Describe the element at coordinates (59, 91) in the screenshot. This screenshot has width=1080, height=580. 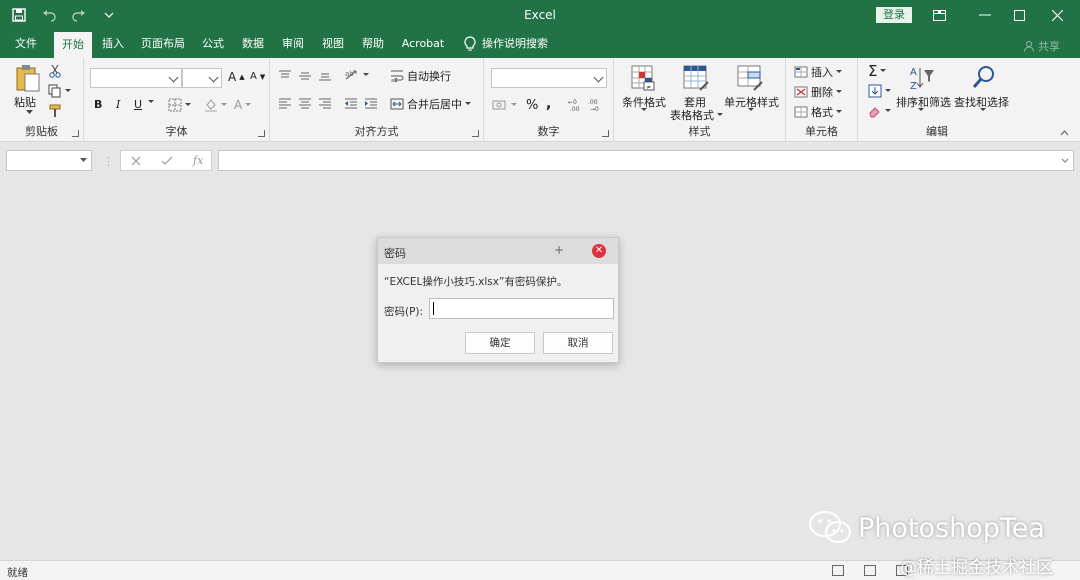
I see `copy-icon` at that location.